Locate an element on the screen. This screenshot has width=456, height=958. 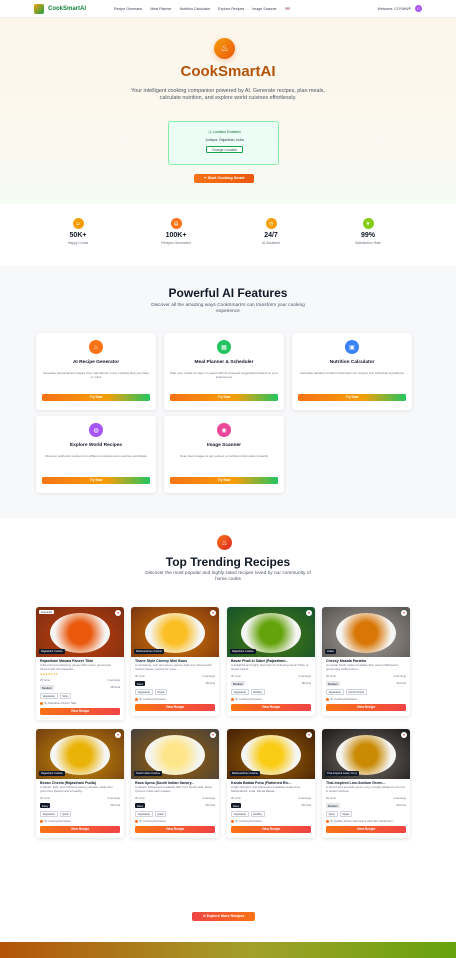
fire-icon: ♨ is located at coordinates (224, 542).